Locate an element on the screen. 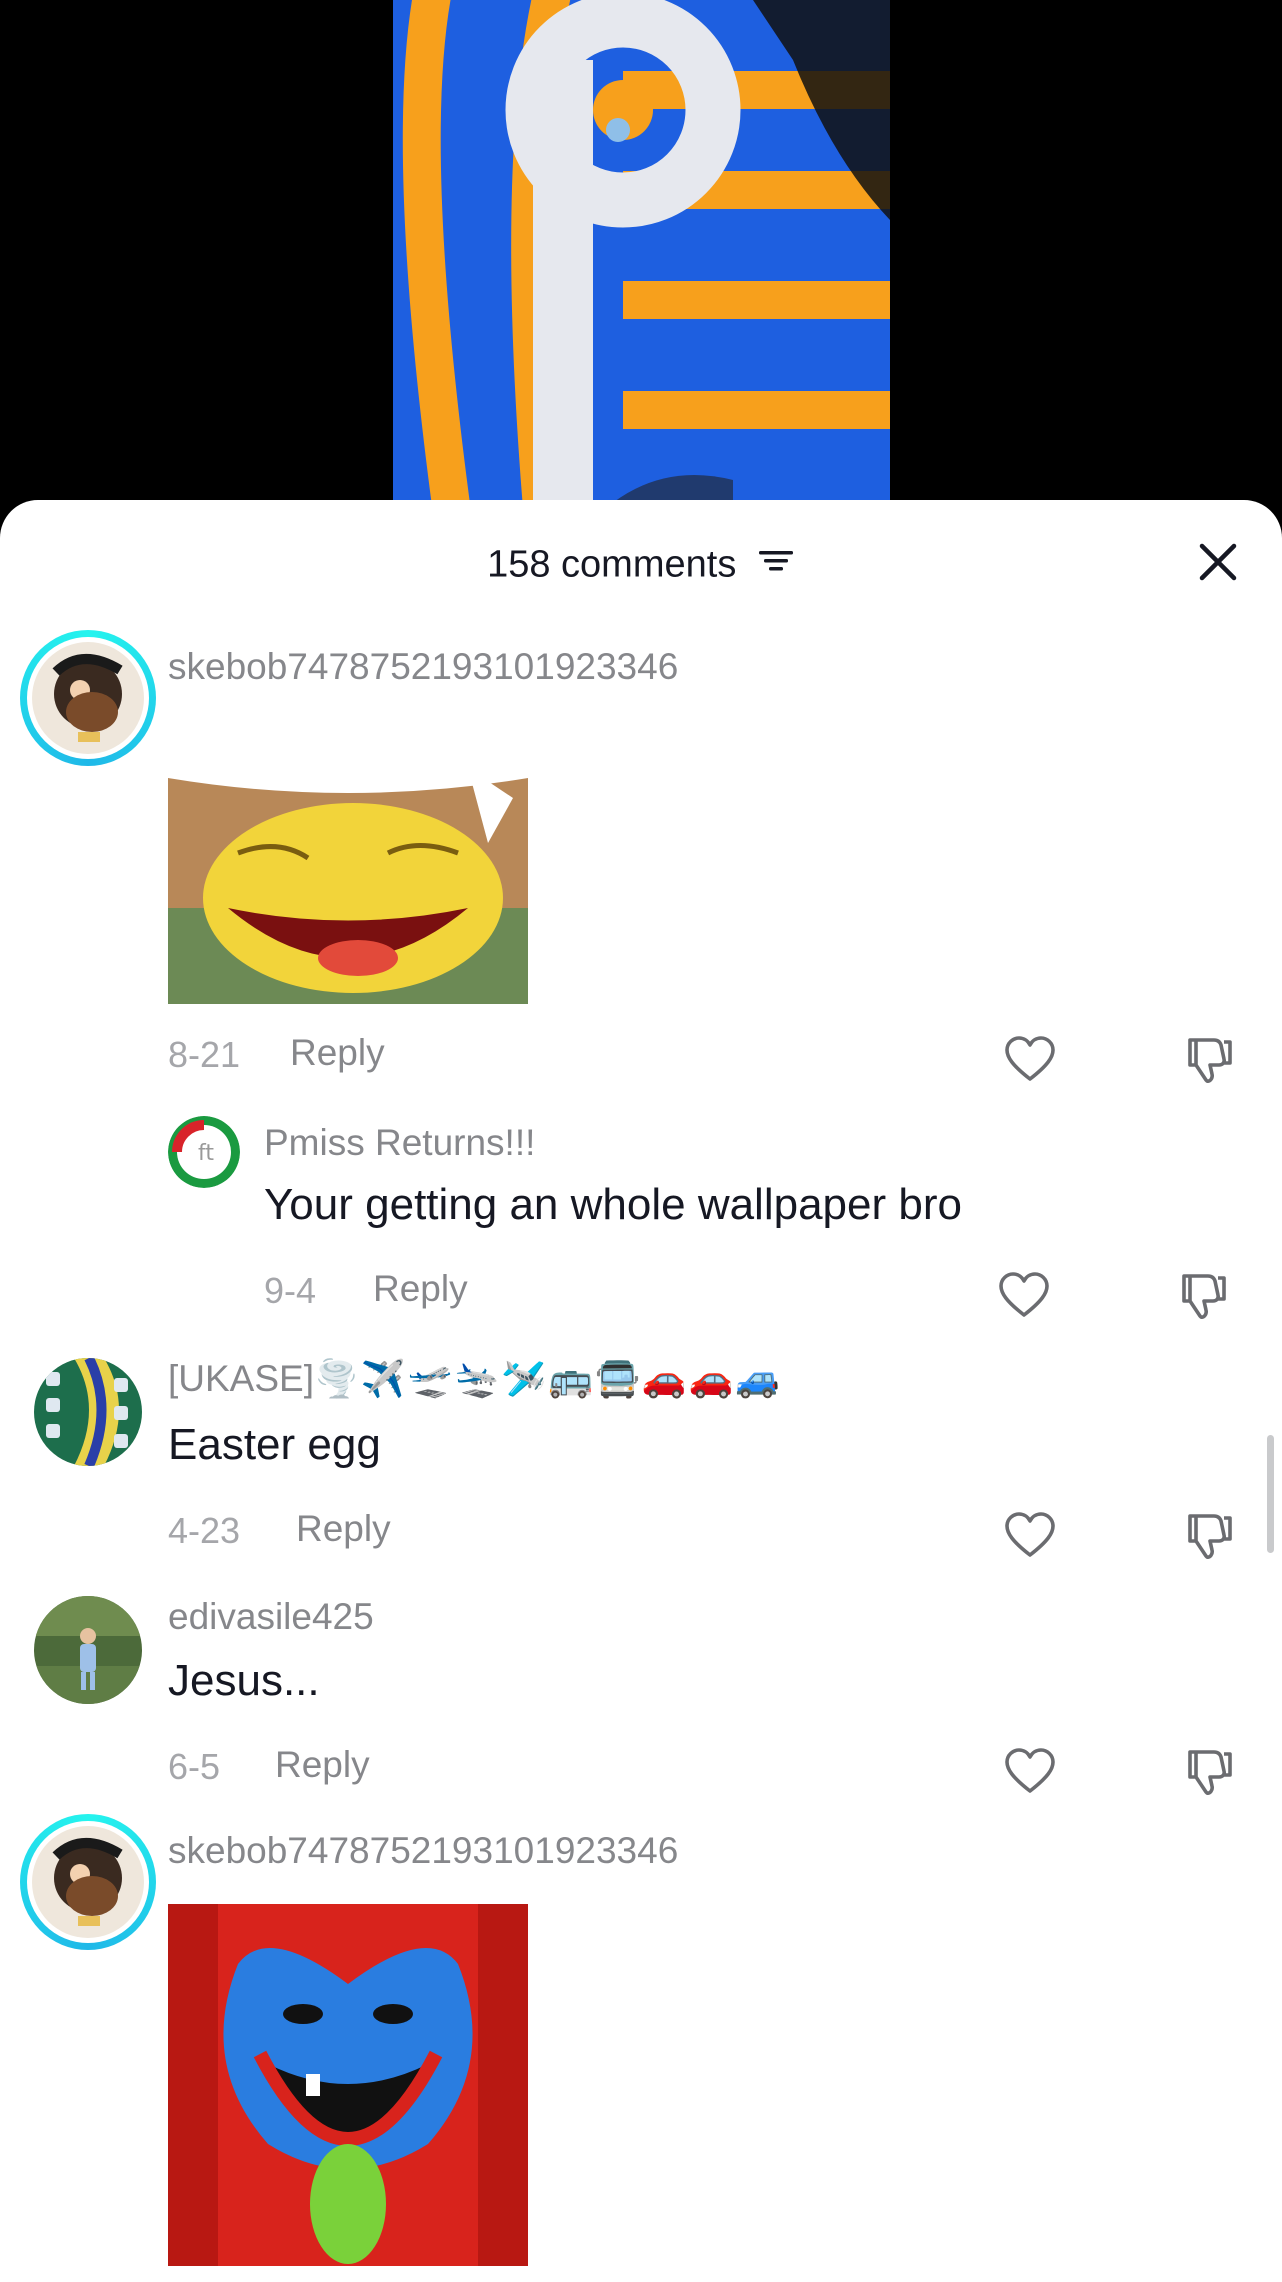 This screenshot has height=2282, width=1282. comment-date: 6-5 is located at coordinates (194, 1766).